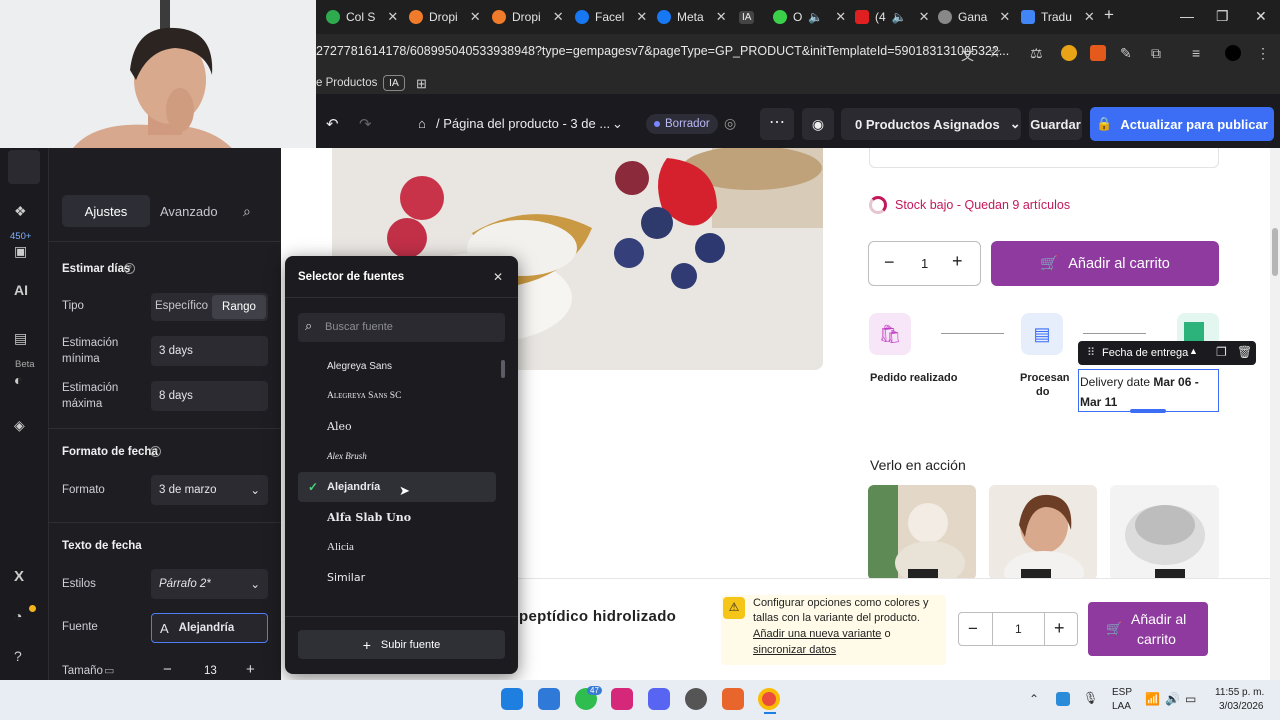  I want to click on max-estimate-input: 8 days, so click(209, 396).